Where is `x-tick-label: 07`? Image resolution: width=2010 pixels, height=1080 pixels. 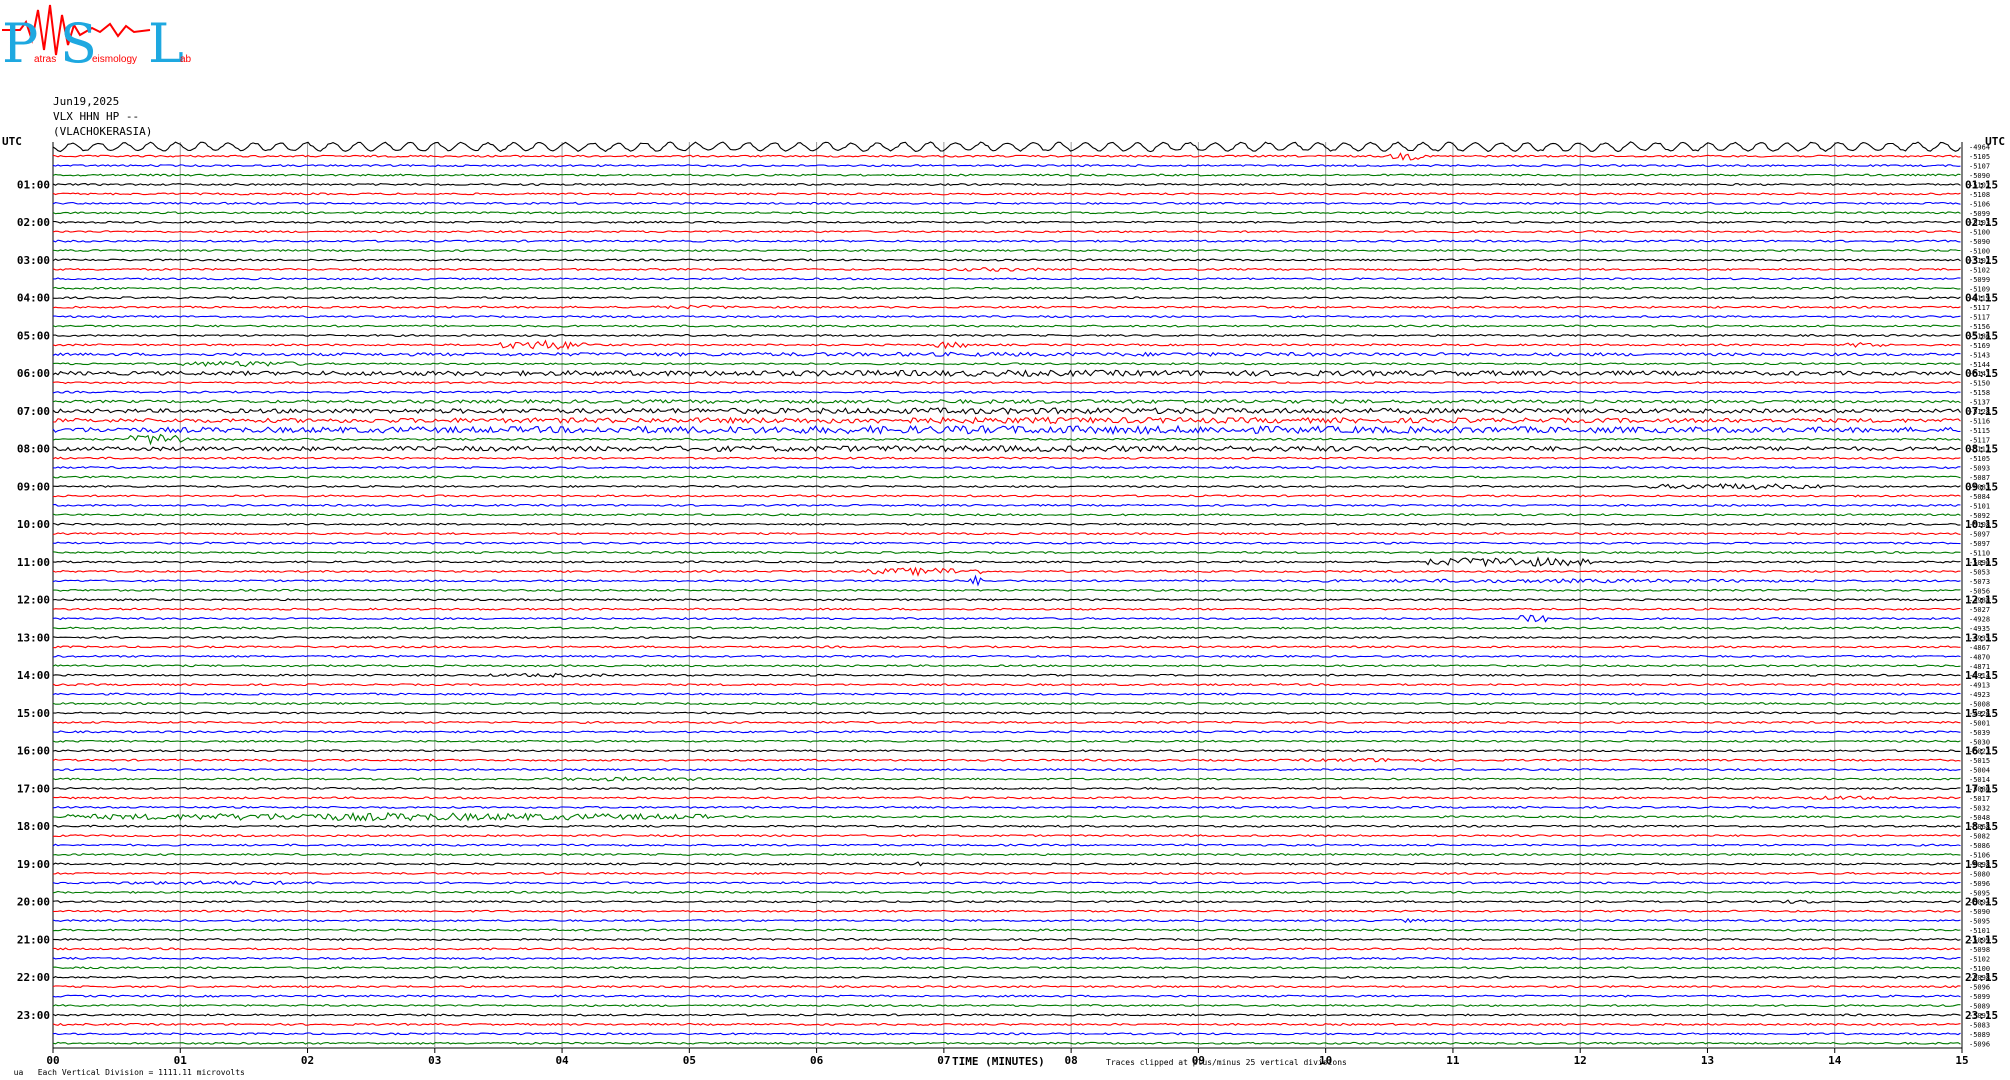 x-tick-label: 07 is located at coordinates (943, 1060).